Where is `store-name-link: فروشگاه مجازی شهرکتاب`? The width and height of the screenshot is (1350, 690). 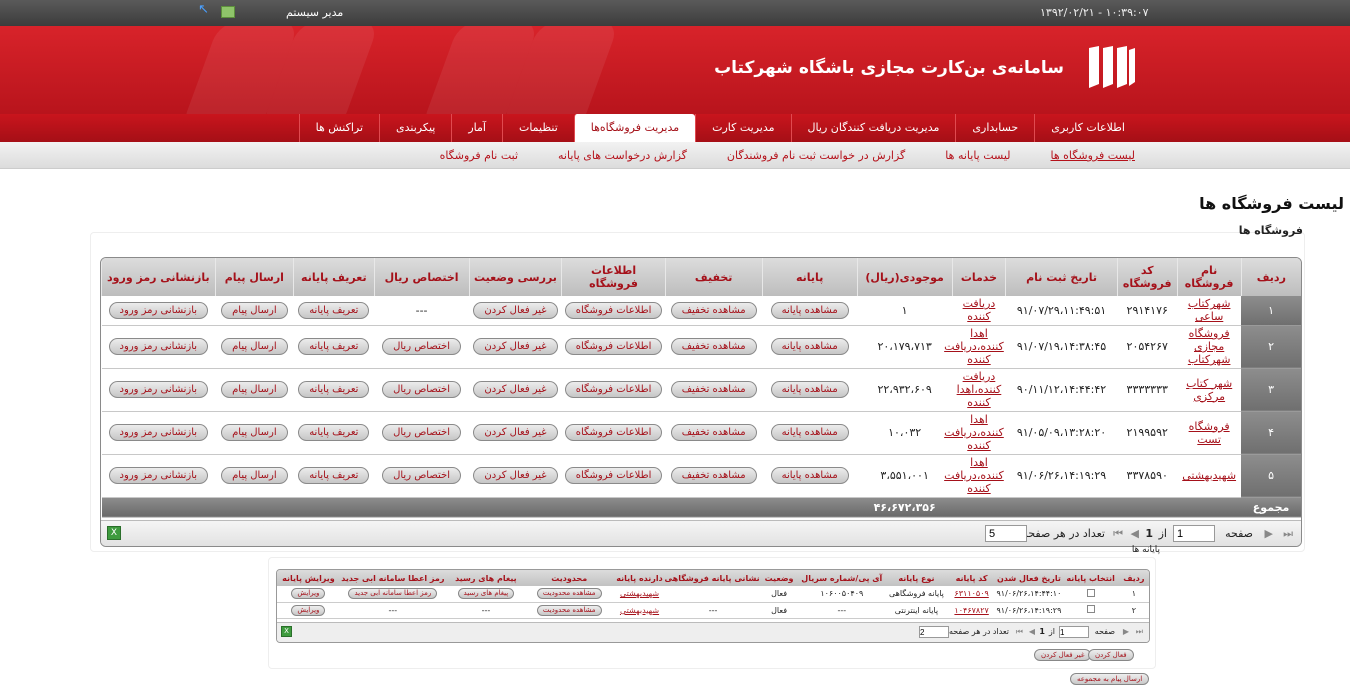
store-name-link: فروشگاه مجازی شهرکتاب is located at coordinates (1209, 346).